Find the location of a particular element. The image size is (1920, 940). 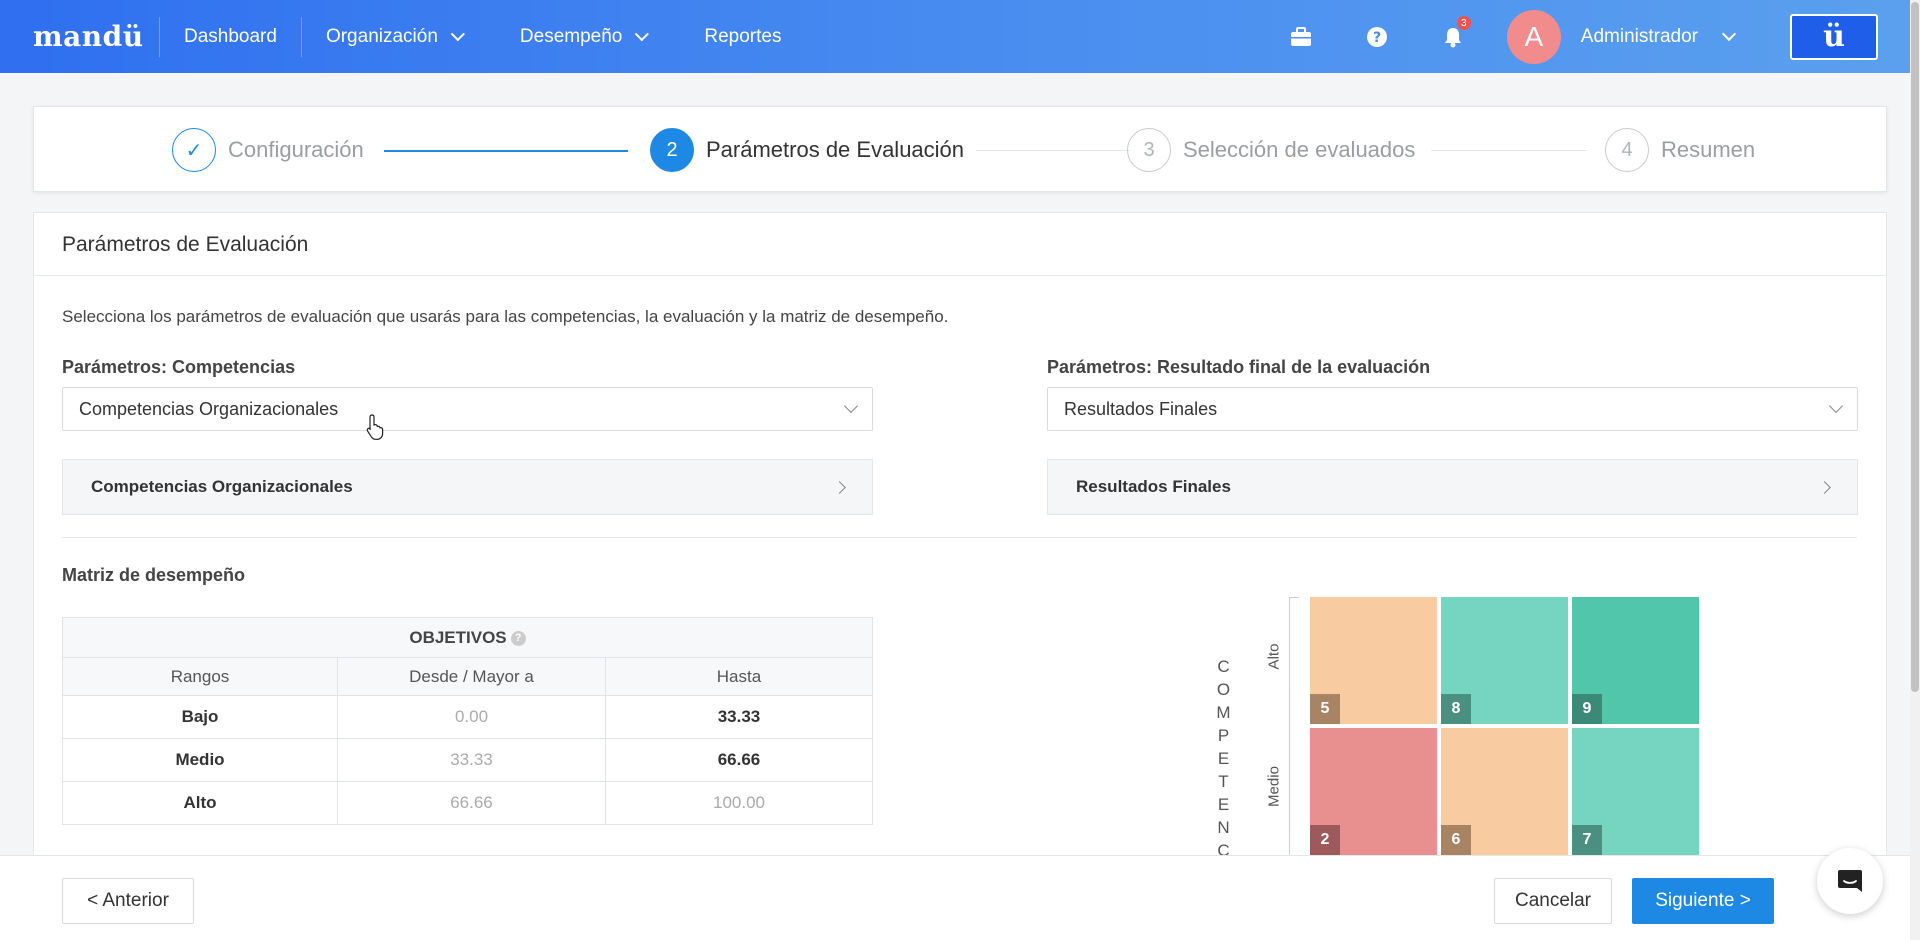

nav-right: ? 3 A Administrador ü is located at coordinates (1586, 36).